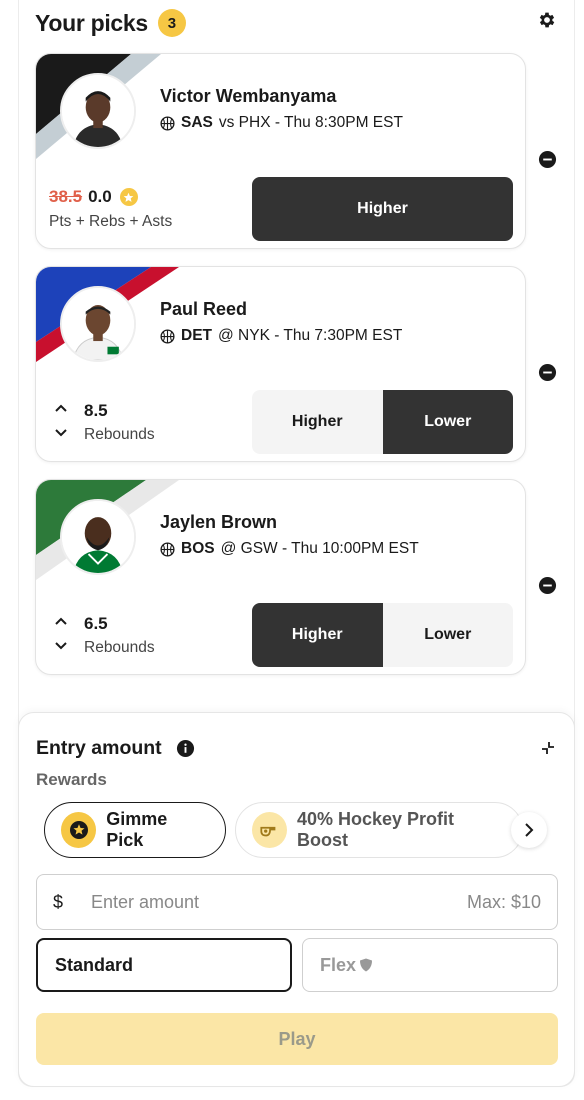 This screenshot has height=1100, width=584. Describe the element at coordinates (248, 96) in the screenshot. I see `player-name: Victor Wembanyama` at that location.